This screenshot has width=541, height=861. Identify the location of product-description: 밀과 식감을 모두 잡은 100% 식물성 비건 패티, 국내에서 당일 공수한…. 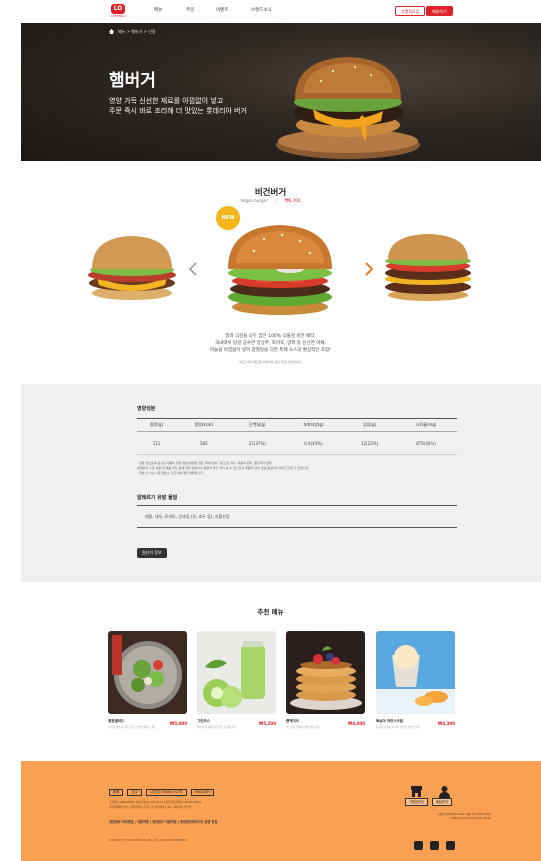
(270, 343).